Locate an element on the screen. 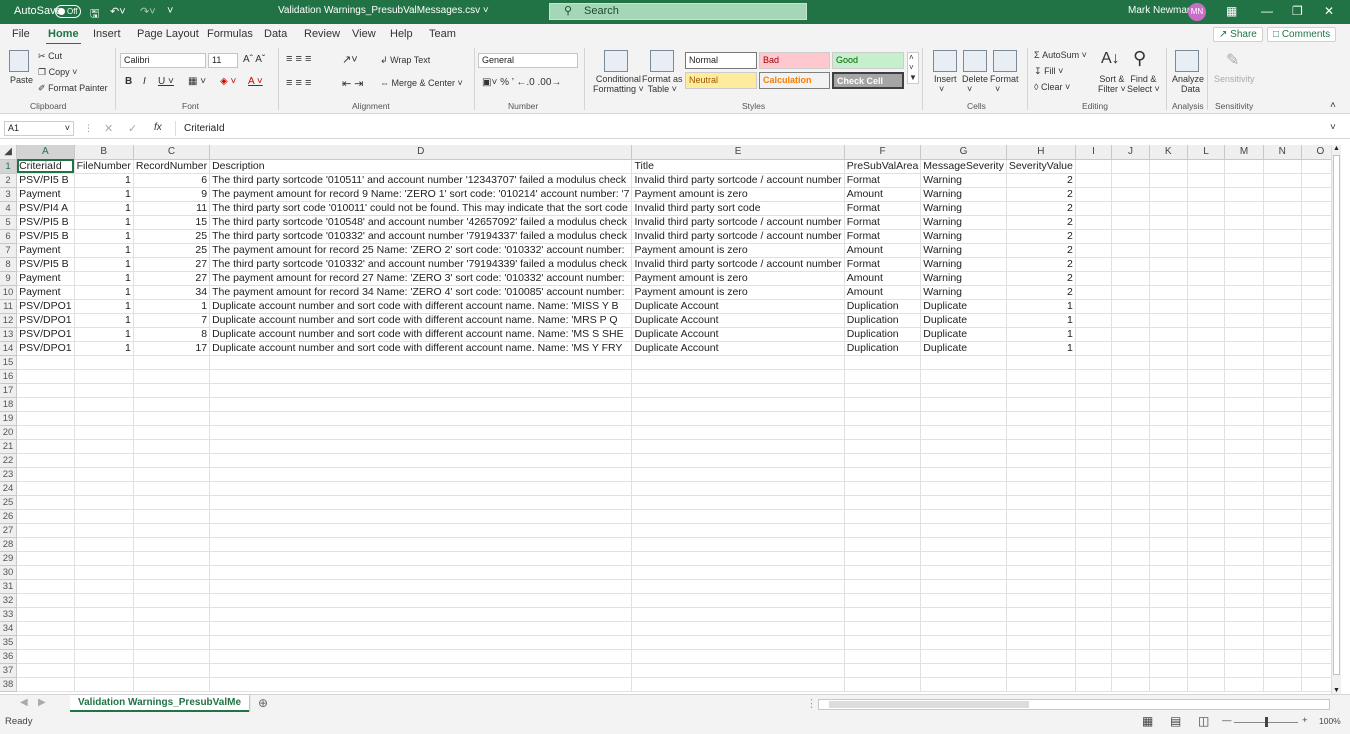  cell-l29 is located at coordinates (1206, 558).